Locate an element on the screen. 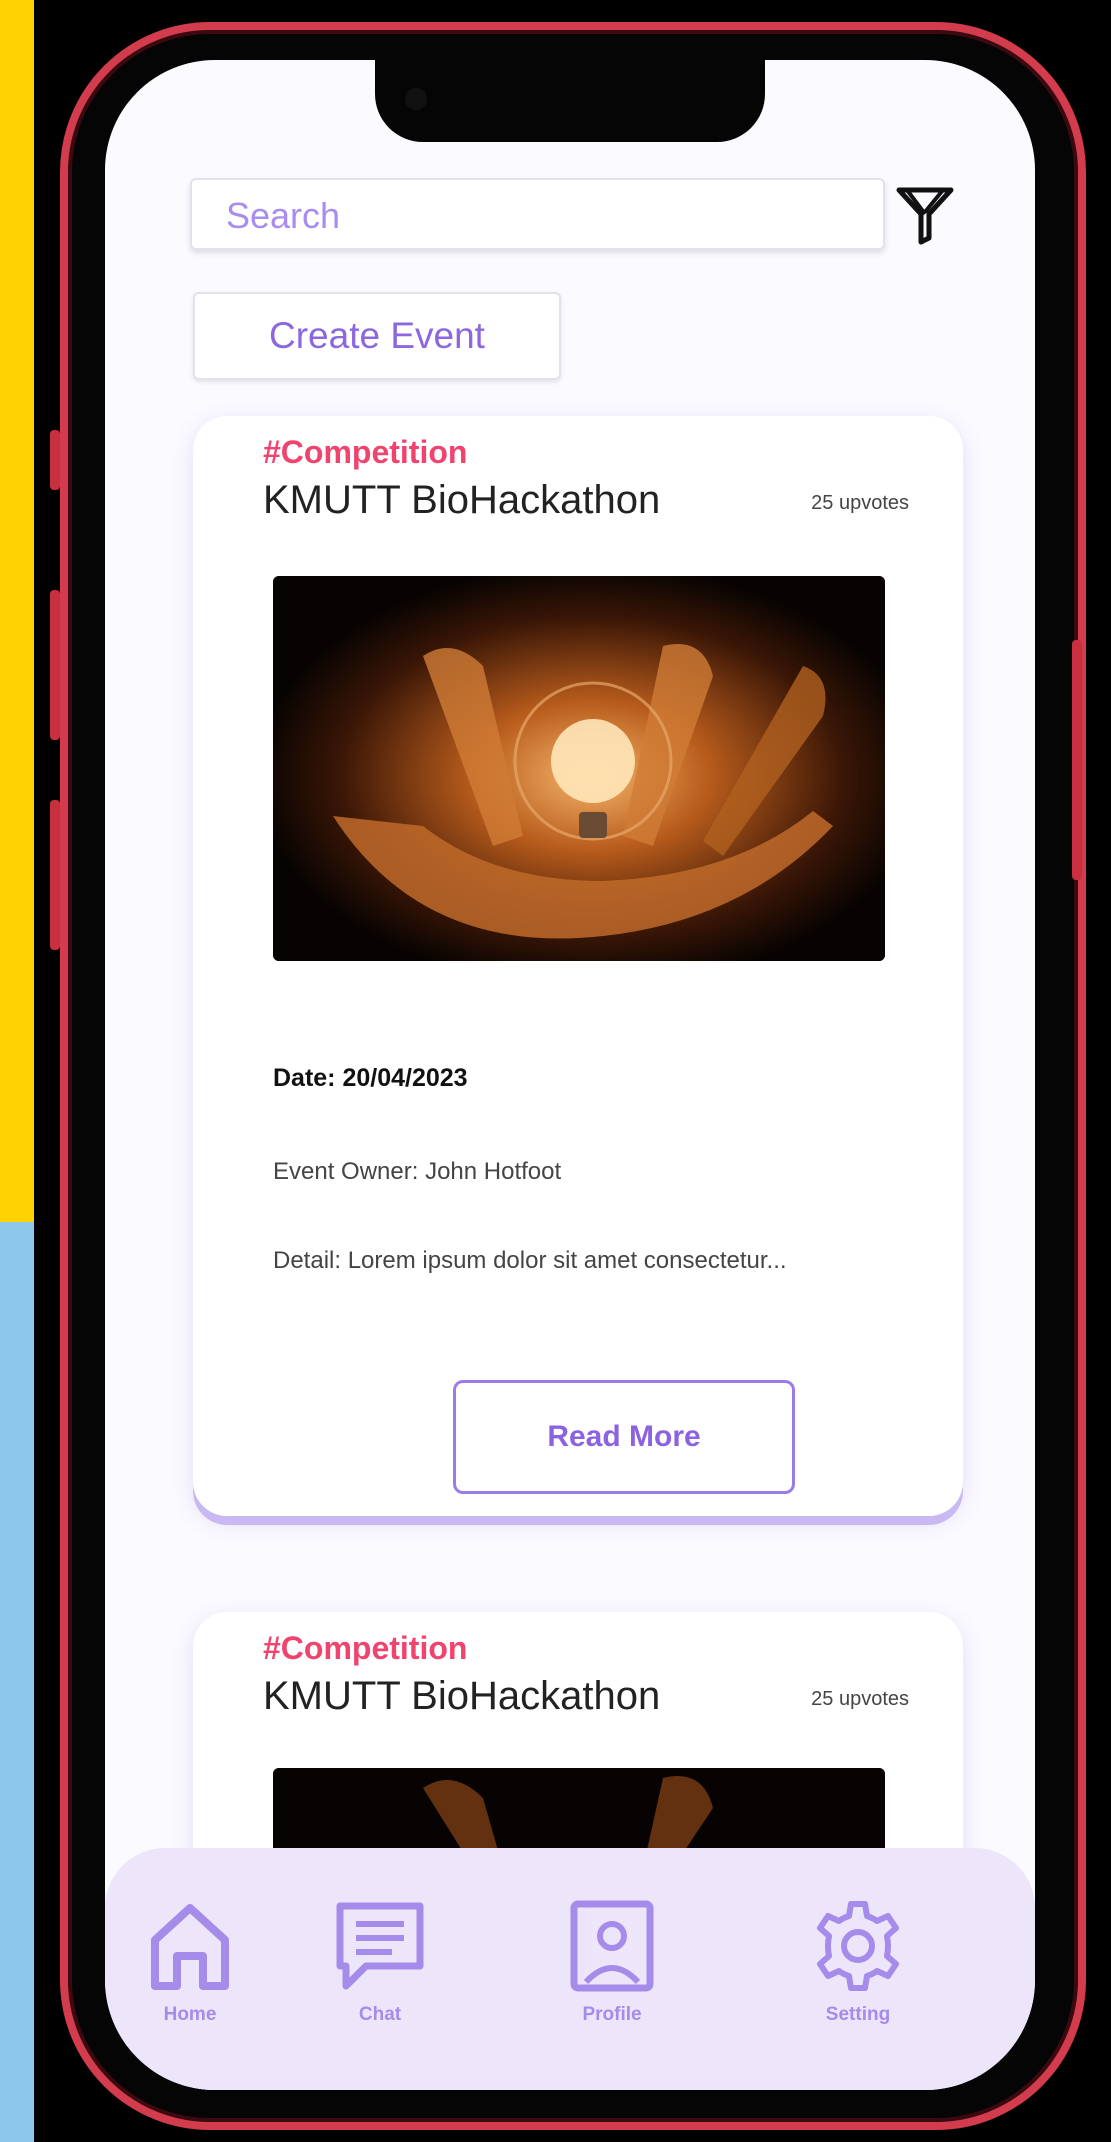 The width and height of the screenshot is (1111, 2142). profile-icon is located at coordinates (612, 1946).